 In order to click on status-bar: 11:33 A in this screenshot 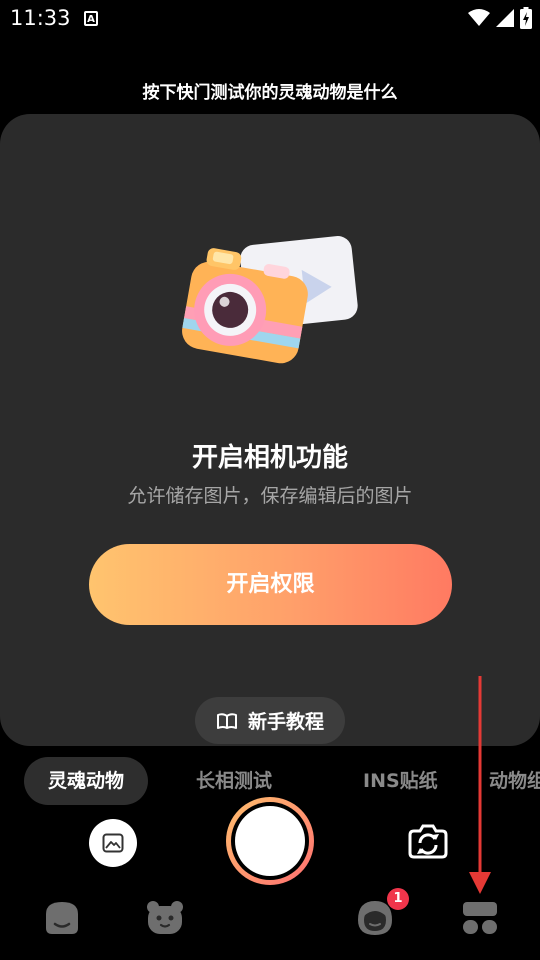, I will do `click(270, 18)`.